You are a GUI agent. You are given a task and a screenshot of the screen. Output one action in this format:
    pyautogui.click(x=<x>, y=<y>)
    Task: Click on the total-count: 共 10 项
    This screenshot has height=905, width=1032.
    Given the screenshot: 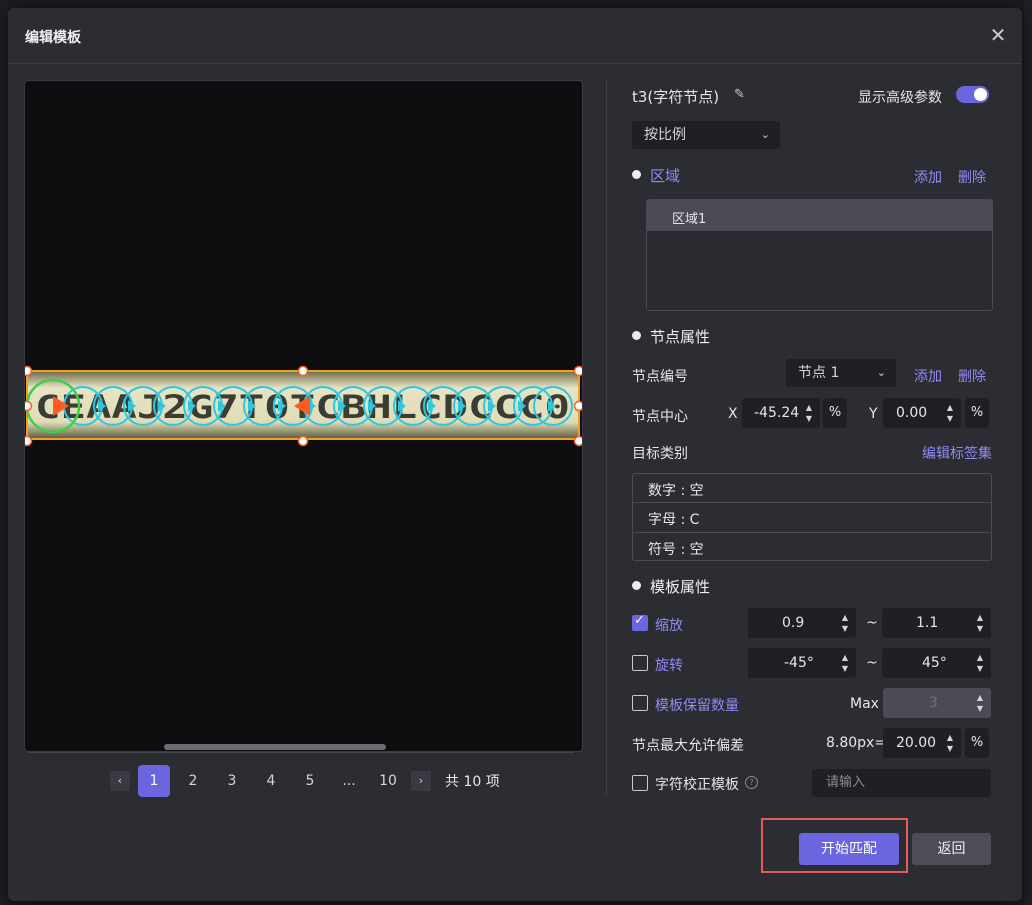 What is the action you would take?
    pyautogui.click(x=472, y=782)
    